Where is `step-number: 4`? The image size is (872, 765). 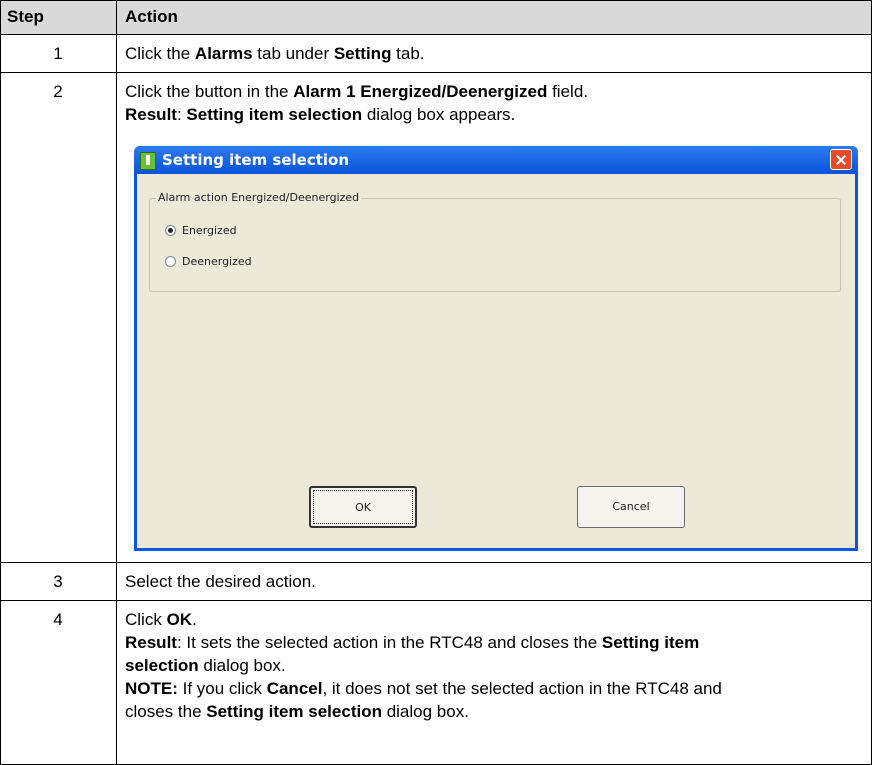 step-number: 4 is located at coordinates (58, 619).